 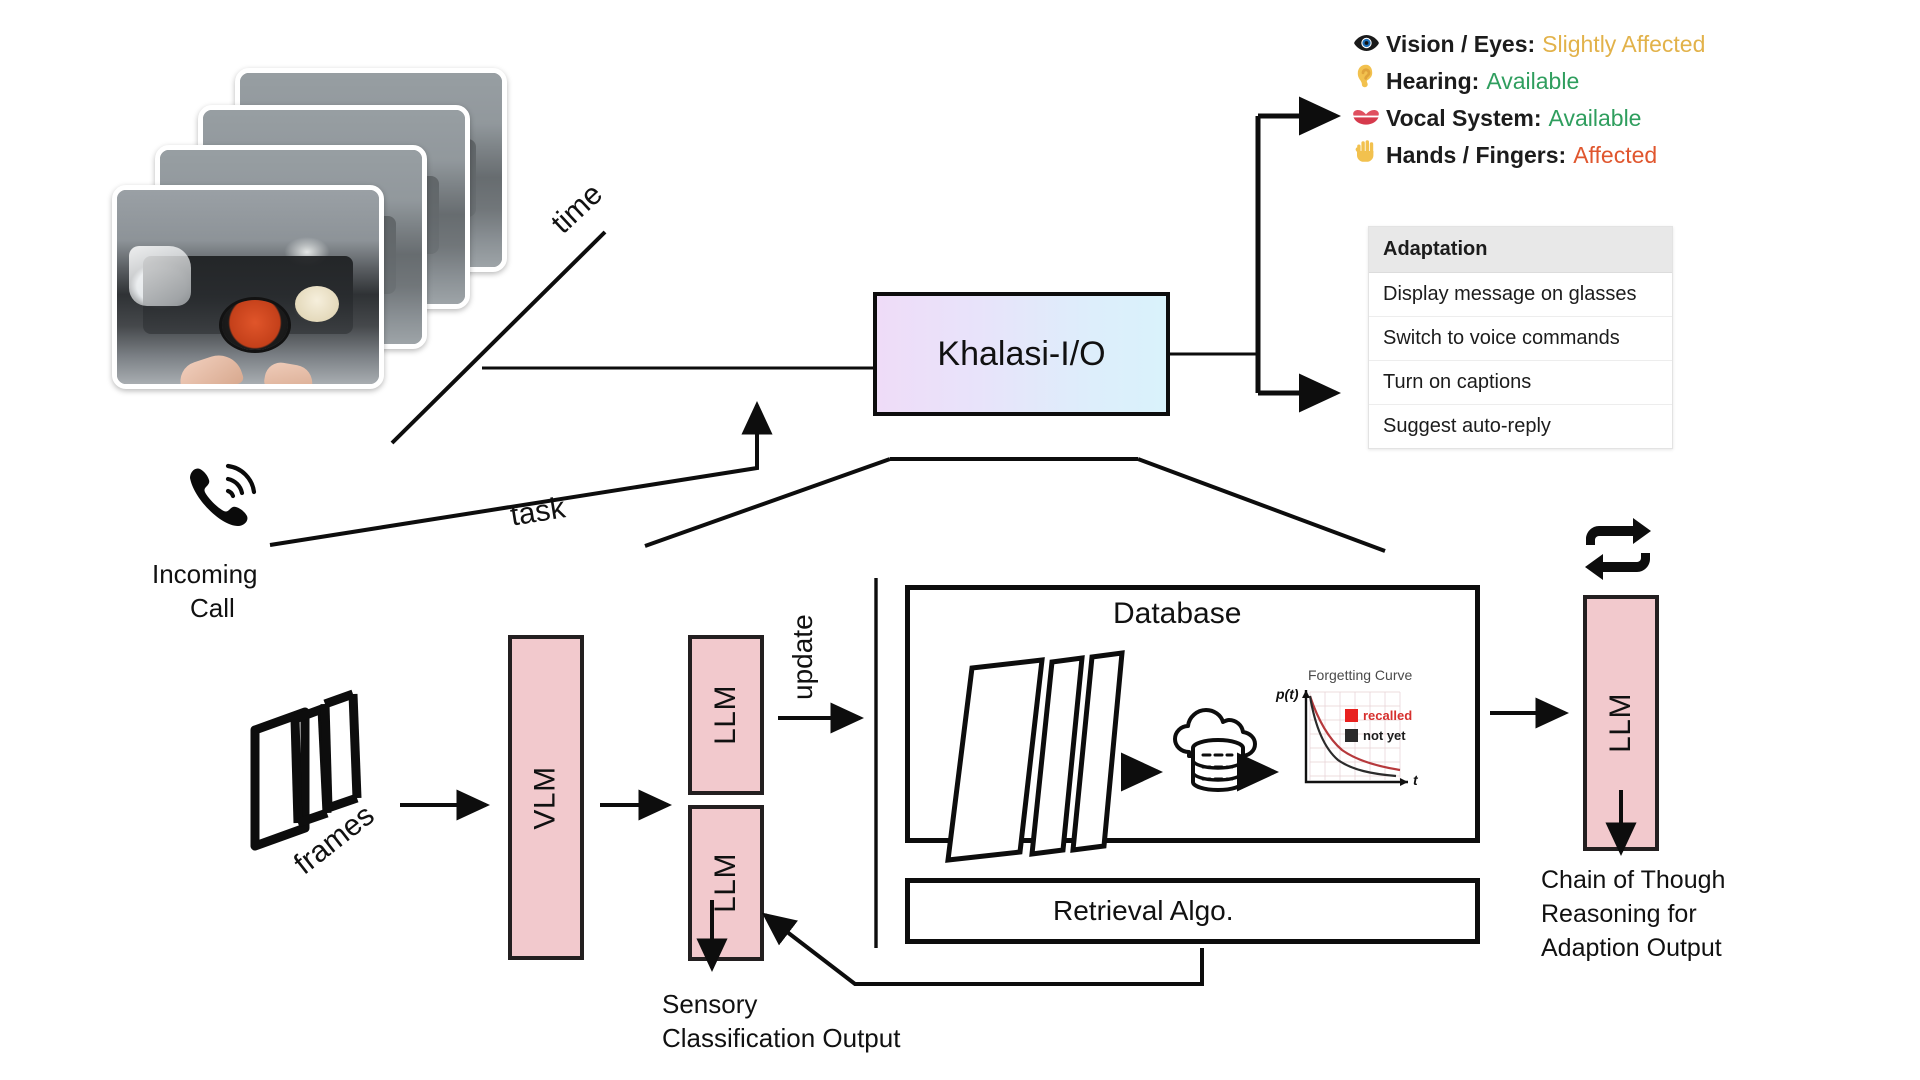 I want to click on forgetting-curve-ylabel: p(t), so click(x=1287, y=694).